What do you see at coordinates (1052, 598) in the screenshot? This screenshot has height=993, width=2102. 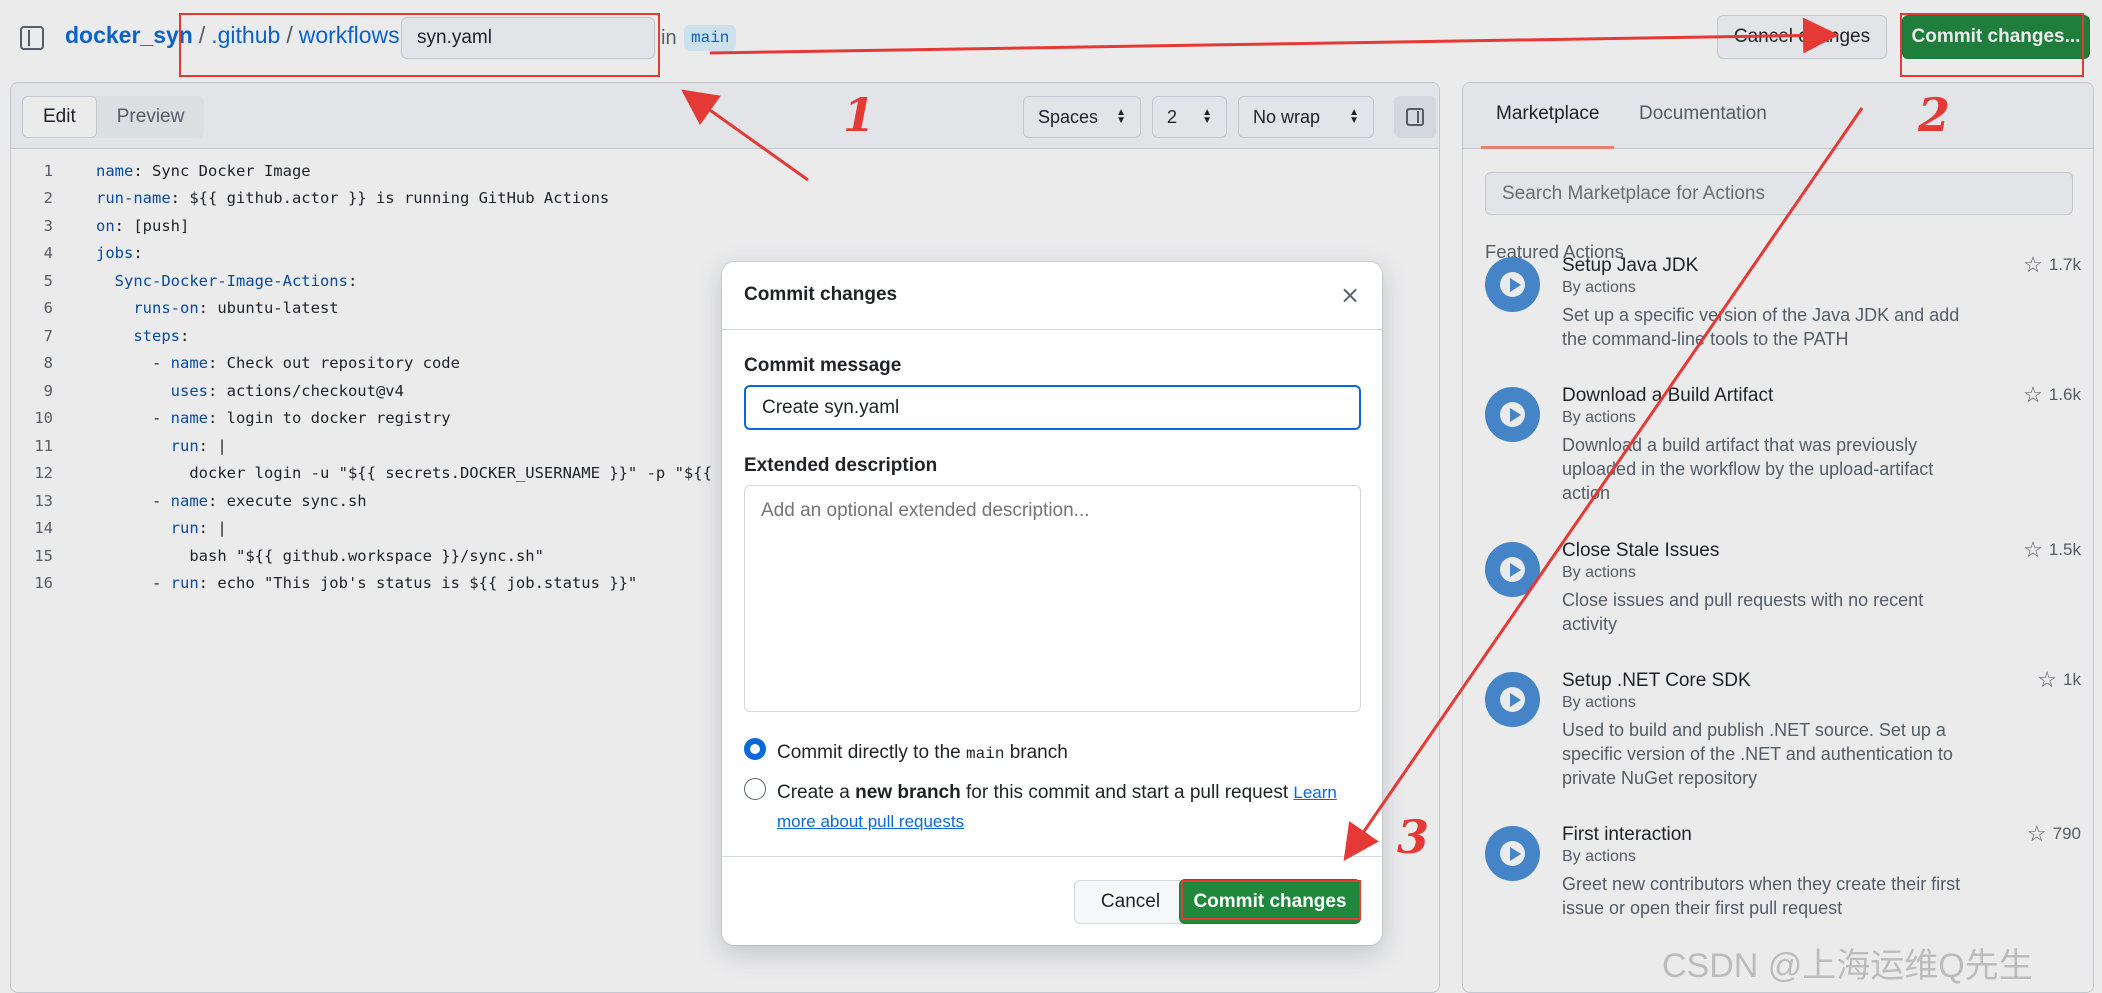 I see `extended-description-textarea` at bounding box center [1052, 598].